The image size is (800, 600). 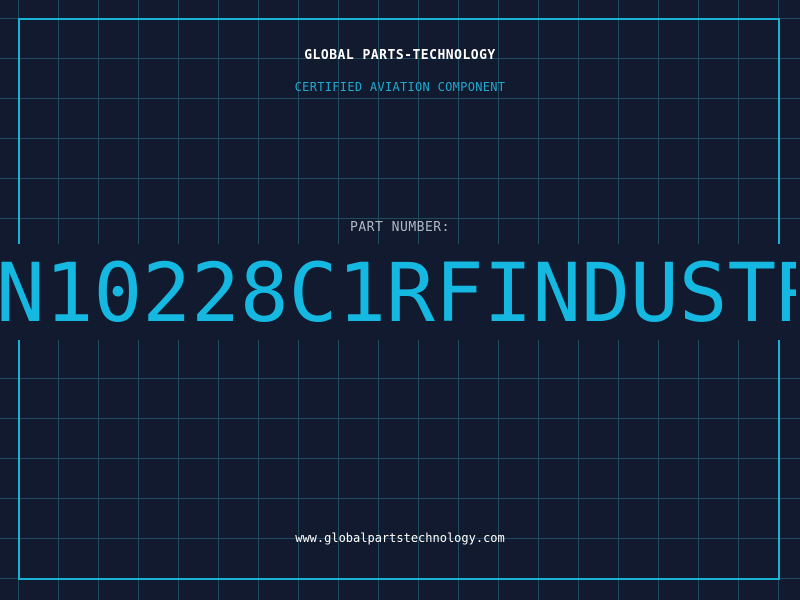 What do you see at coordinates (398, 294) in the screenshot?
I see `part-number-value: N10228C1RFINDUSTRI` at bounding box center [398, 294].